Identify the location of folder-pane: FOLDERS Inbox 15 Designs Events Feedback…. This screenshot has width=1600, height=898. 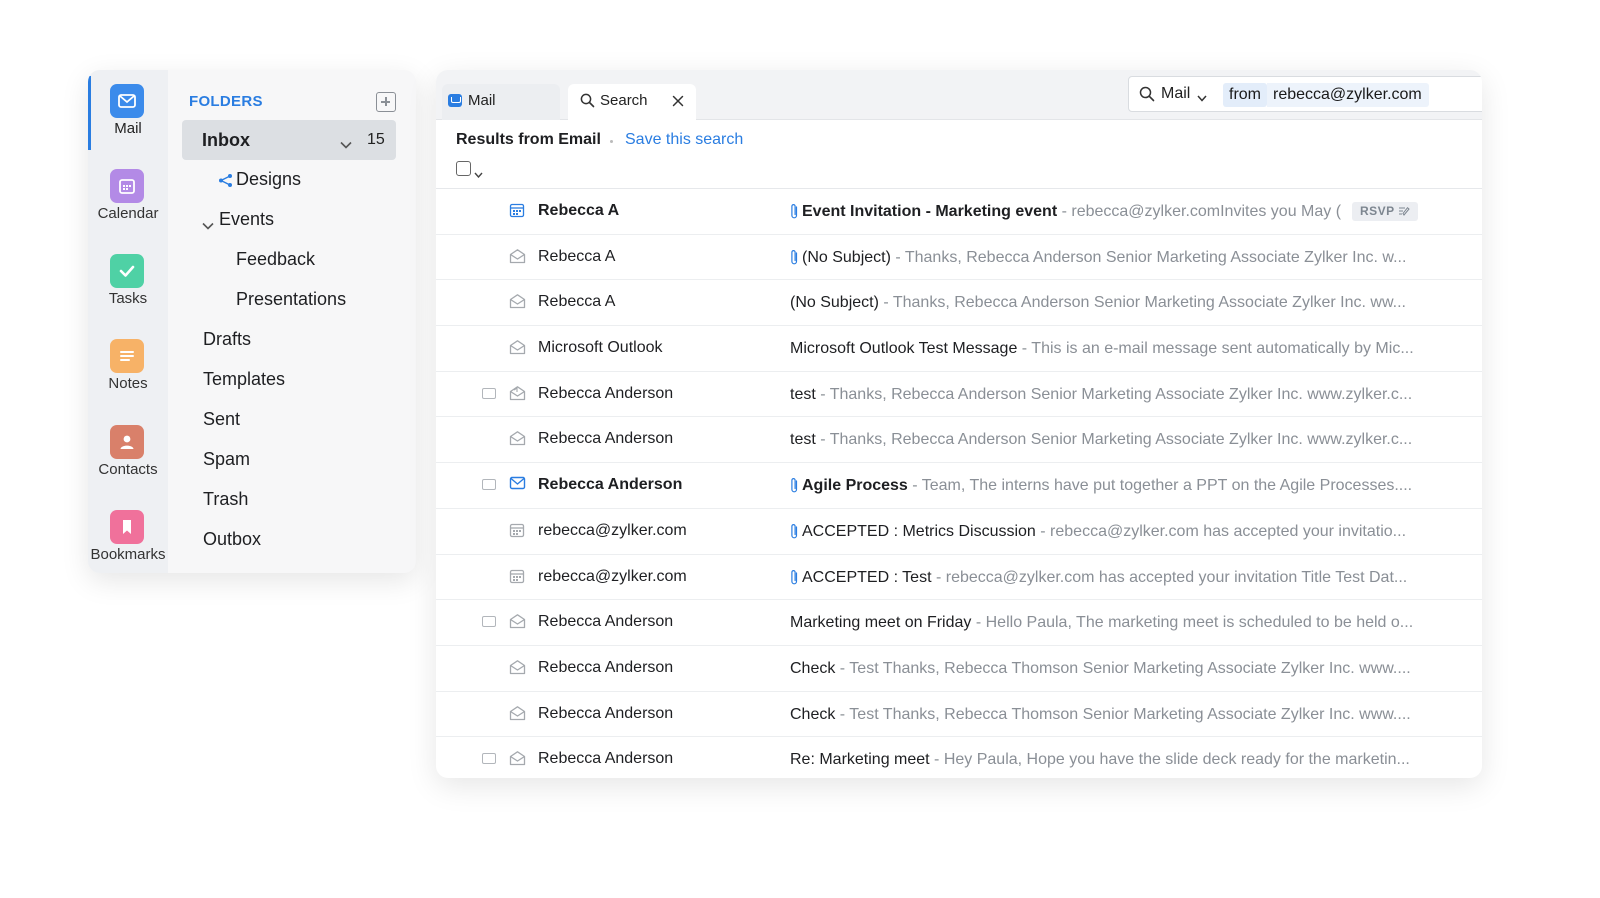
(292, 321).